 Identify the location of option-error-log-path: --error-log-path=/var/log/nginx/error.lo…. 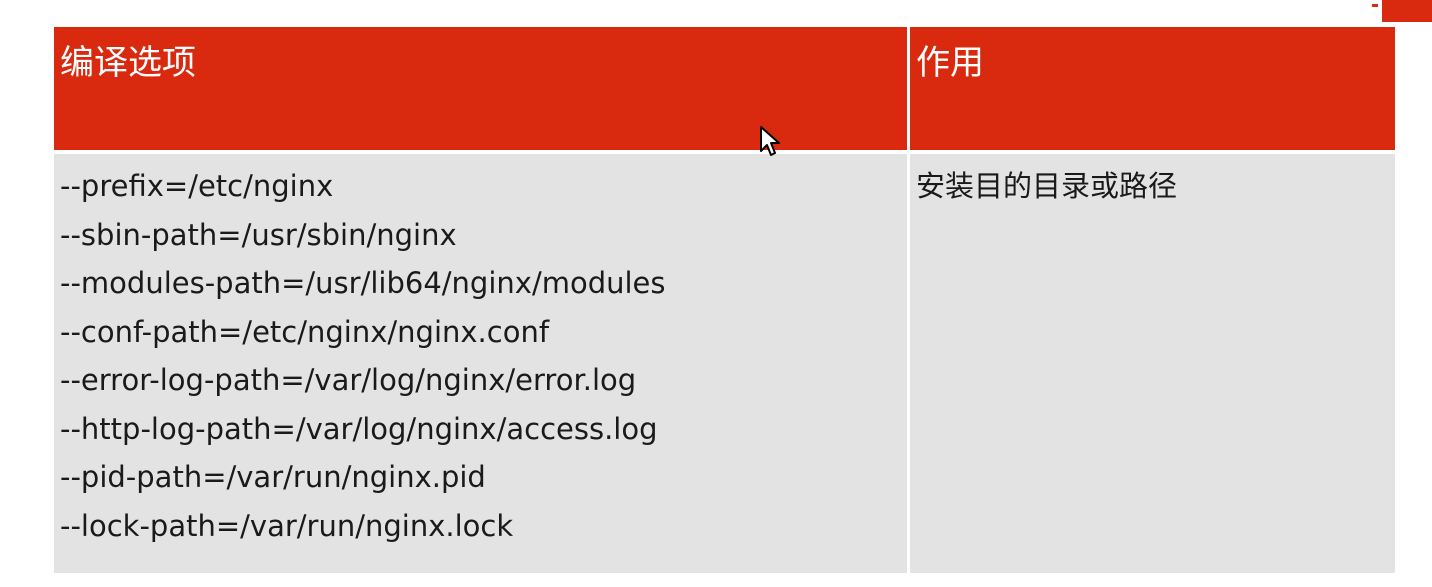
(348, 380).